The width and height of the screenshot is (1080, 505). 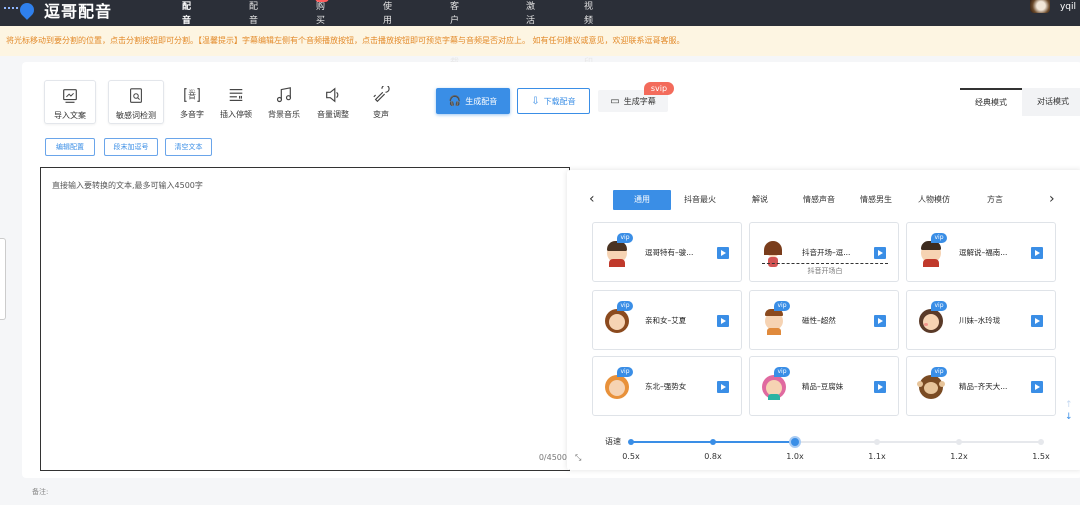 I want to click on collapse-icon: ⤡, so click(x=578, y=458).